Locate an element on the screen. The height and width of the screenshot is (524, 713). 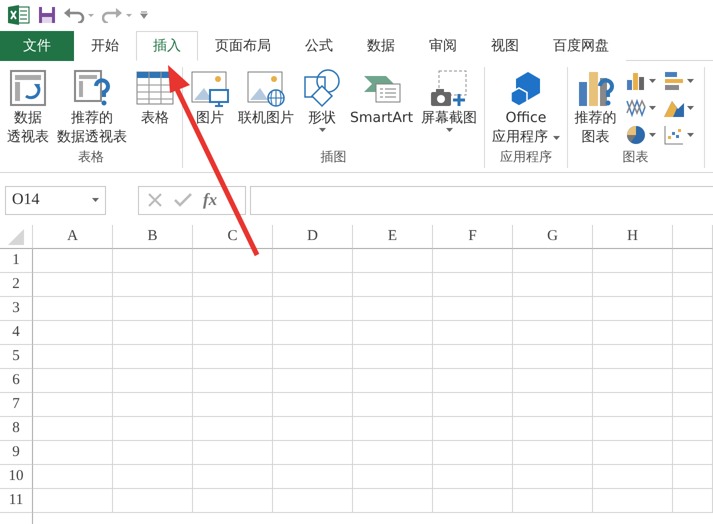
check-icon is located at coordinates (183, 200).